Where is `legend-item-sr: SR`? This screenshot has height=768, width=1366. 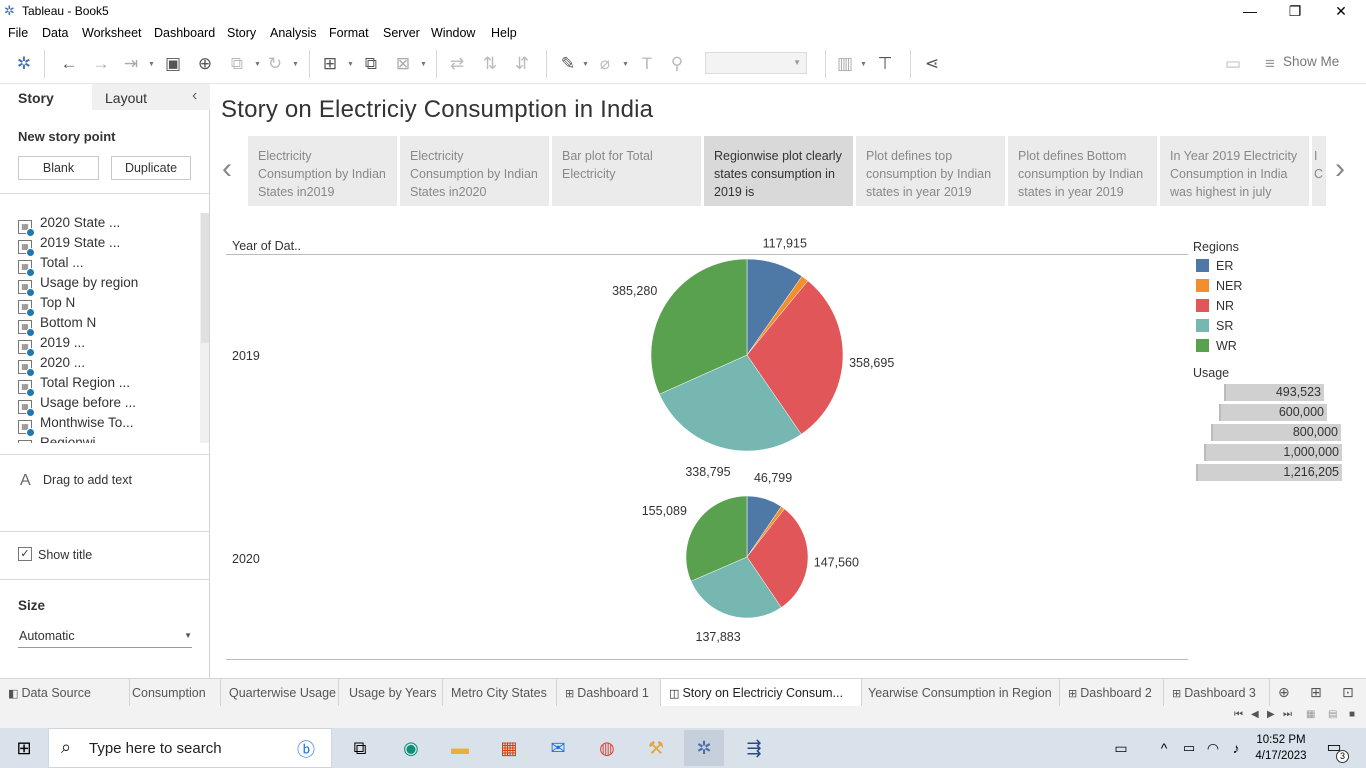
legend-item-sr: SR is located at coordinates (1214, 326).